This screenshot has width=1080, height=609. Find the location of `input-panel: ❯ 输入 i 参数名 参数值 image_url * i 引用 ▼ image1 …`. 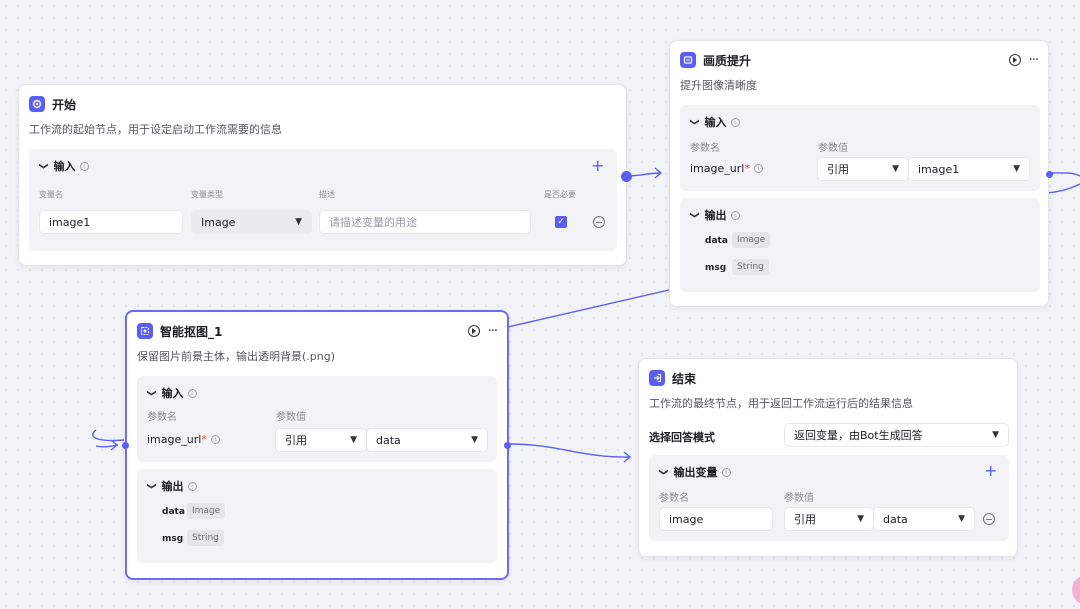

input-panel: ❯ 输入 i 参数名 参数值 image_url * i 引用 ▼ image1 … is located at coordinates (860, 148).